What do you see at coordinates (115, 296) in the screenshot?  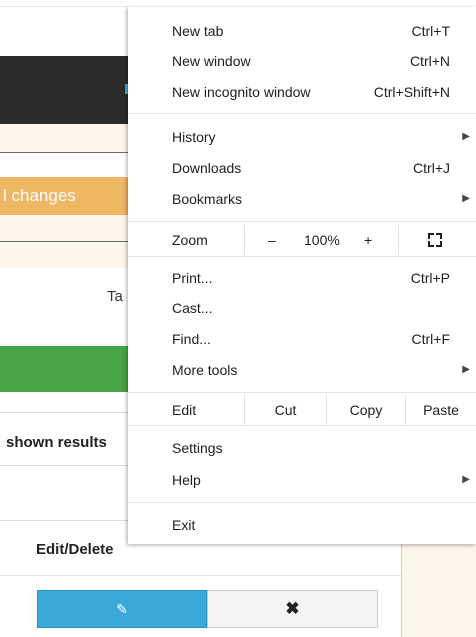 I see `tab-label: Ta` at bounding box center [115, 296].